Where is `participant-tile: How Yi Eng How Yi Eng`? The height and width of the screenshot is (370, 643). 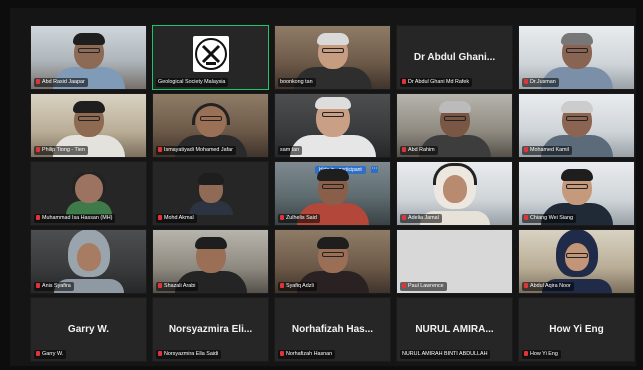 participant-tile: How Yi Eng How Yi Eng is located at coordinates (576, 329).